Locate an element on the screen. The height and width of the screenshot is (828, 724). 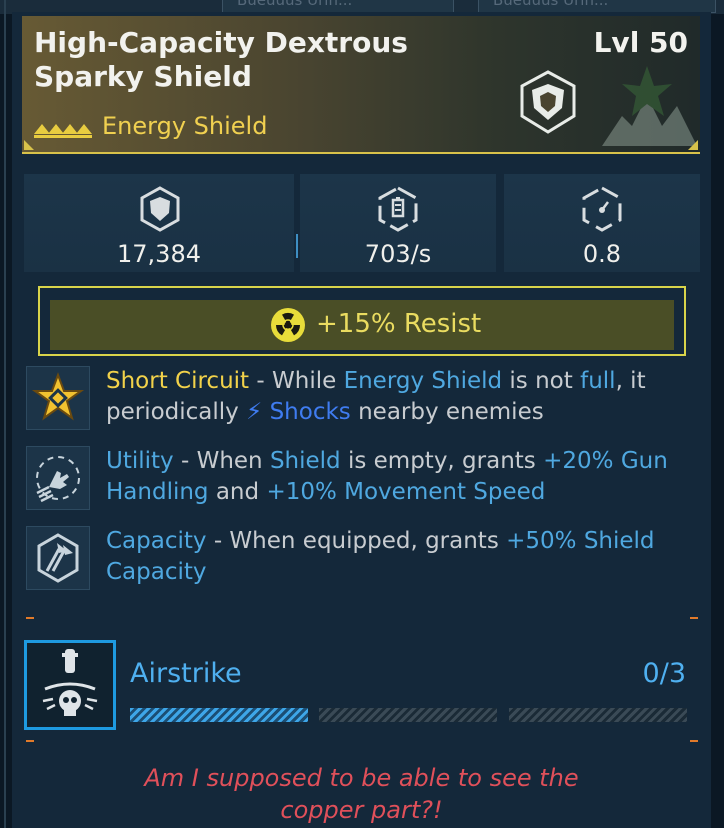
stat-value: 703/s is located at coordinates (398, 254).